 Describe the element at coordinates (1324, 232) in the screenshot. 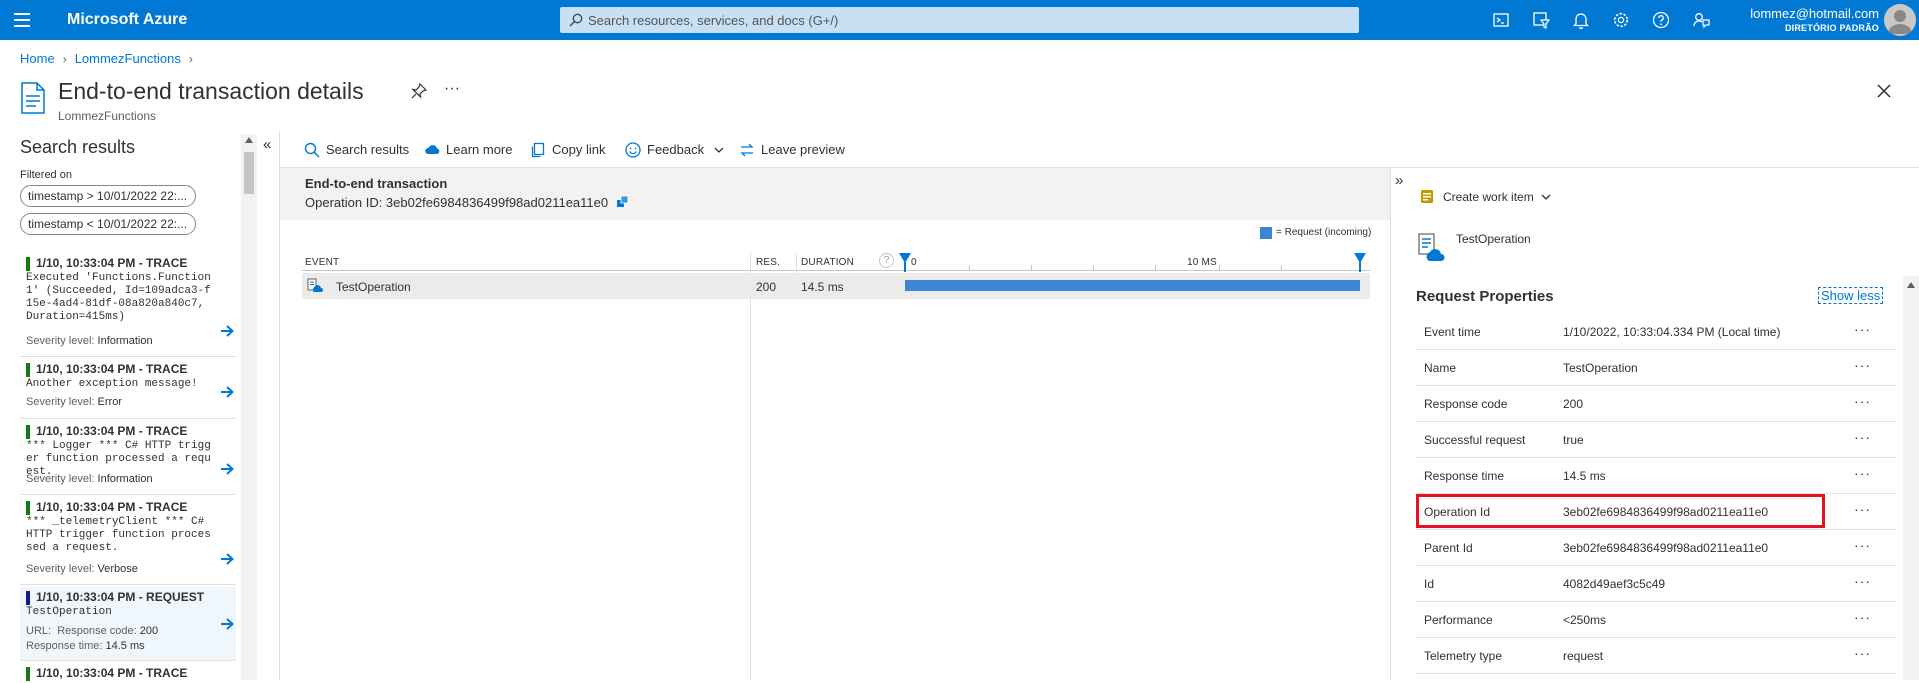

I see `legend-label: = Request (incoming)` at that location.